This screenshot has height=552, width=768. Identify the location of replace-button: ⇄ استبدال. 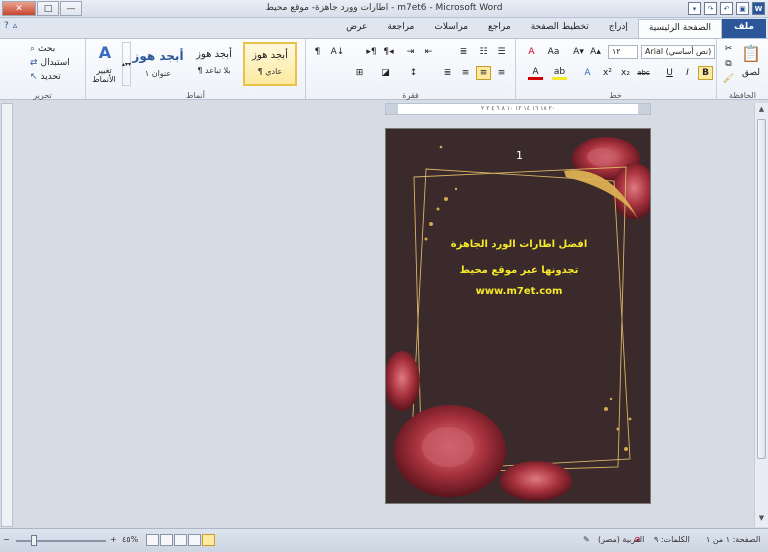
(55, 62).